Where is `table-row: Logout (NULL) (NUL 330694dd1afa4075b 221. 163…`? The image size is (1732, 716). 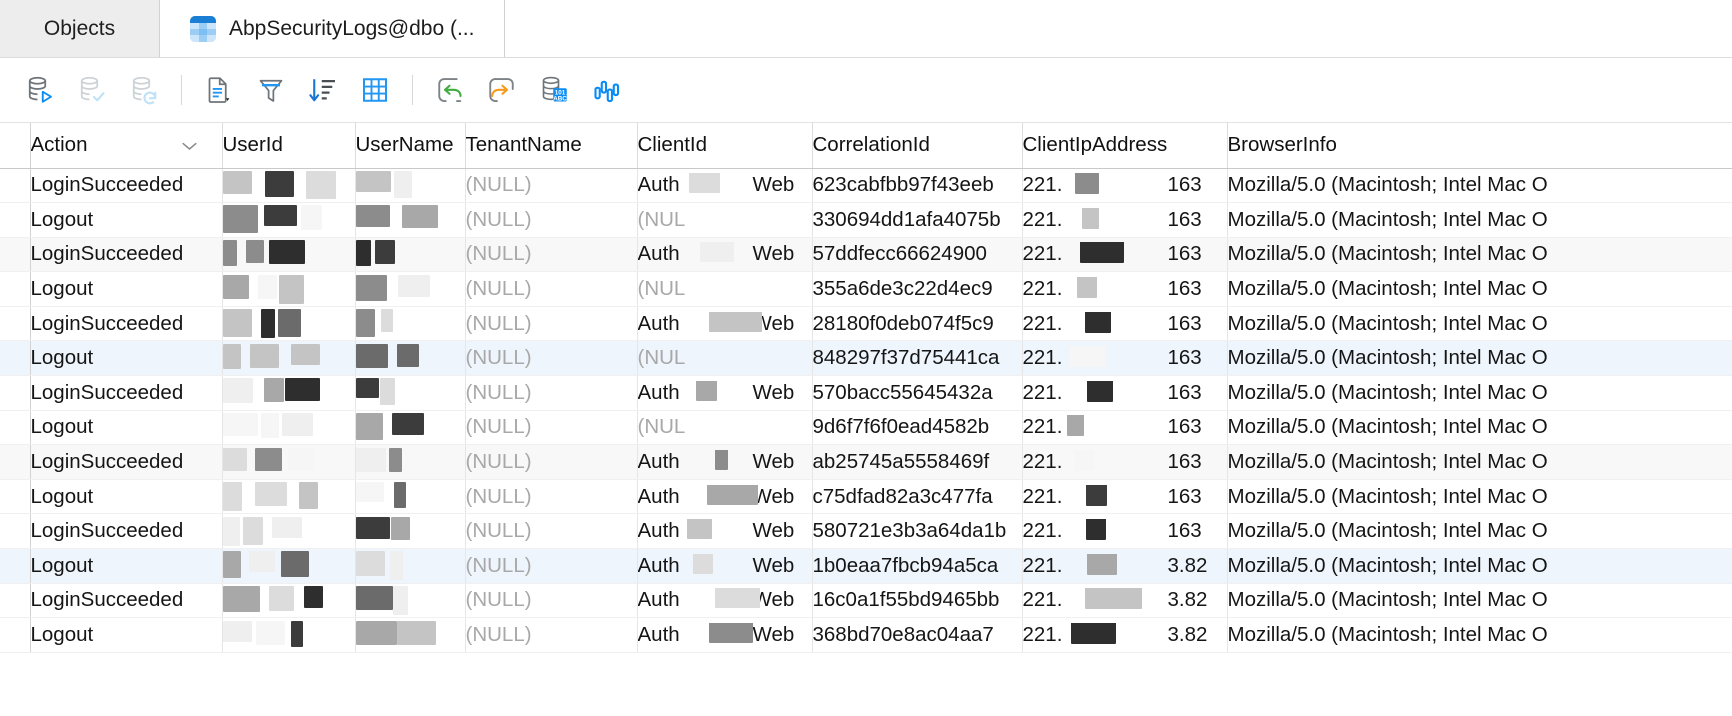
table-row: Logout (NULL) (NUL 330694dd1afa4075b 221. 163… is located at coordinates (866, 220).